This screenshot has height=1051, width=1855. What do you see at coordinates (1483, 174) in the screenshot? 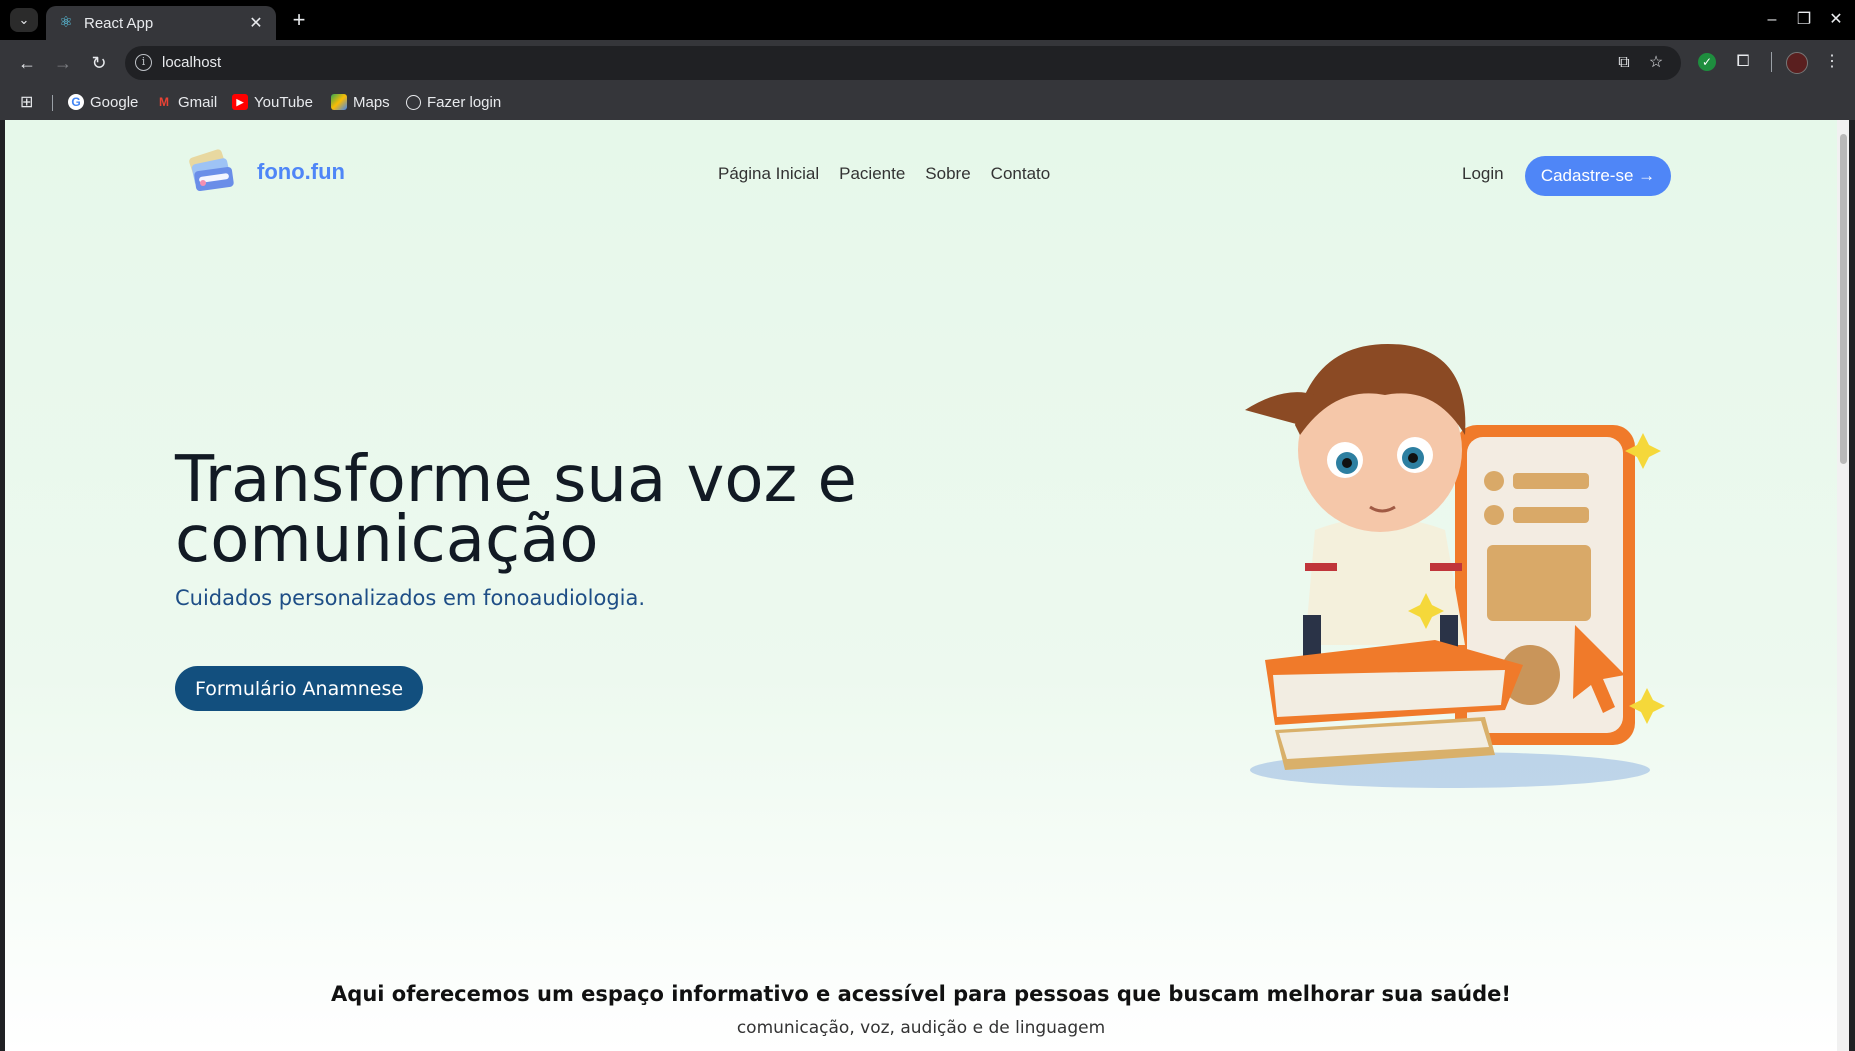
I see `login-link: Login` at bounding box center [1483, 174].